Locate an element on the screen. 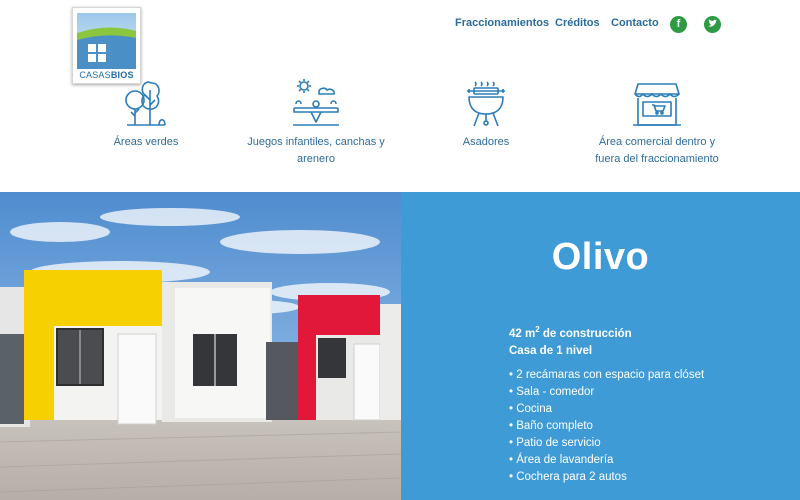 The height and width of the screenshot is (500, 800). amenity-asadores: Asadores is located at coordinates (486, 114).